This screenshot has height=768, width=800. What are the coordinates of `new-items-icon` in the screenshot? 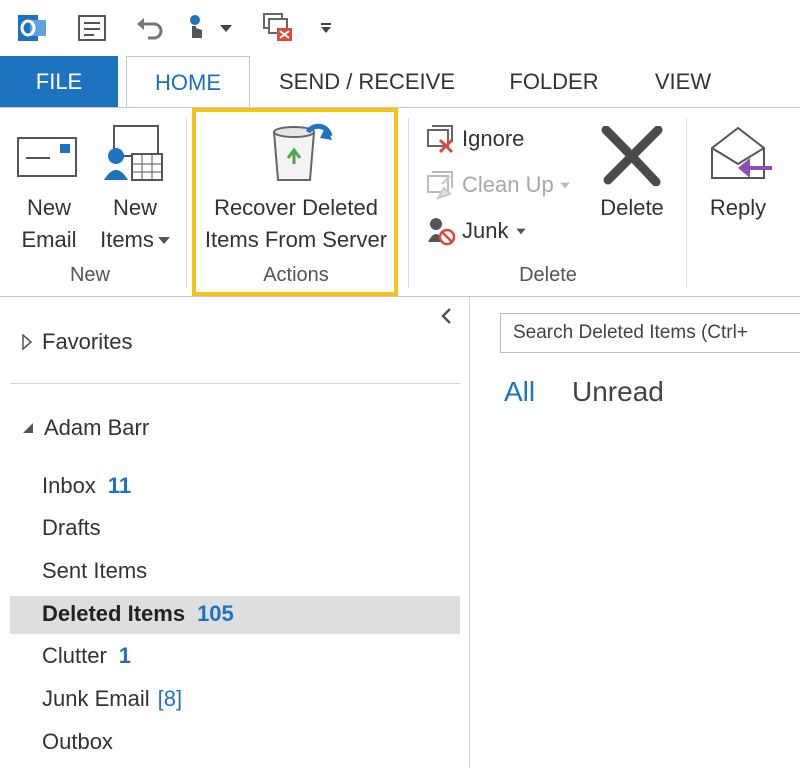 It's located at (134, 154).